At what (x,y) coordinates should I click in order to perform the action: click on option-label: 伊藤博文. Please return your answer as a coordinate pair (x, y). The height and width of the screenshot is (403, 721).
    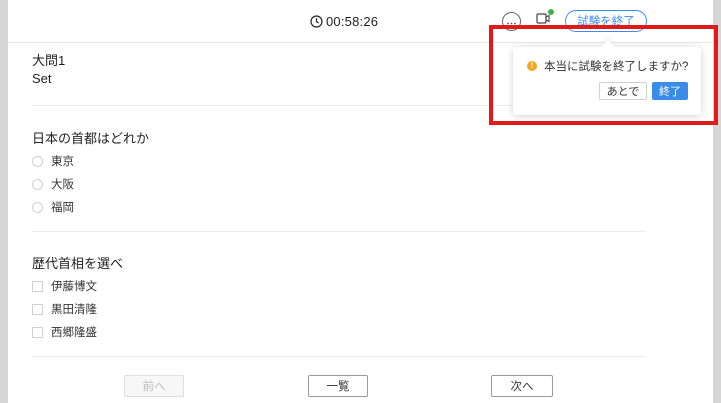
    Looking at the image, I should click on (74, 287).